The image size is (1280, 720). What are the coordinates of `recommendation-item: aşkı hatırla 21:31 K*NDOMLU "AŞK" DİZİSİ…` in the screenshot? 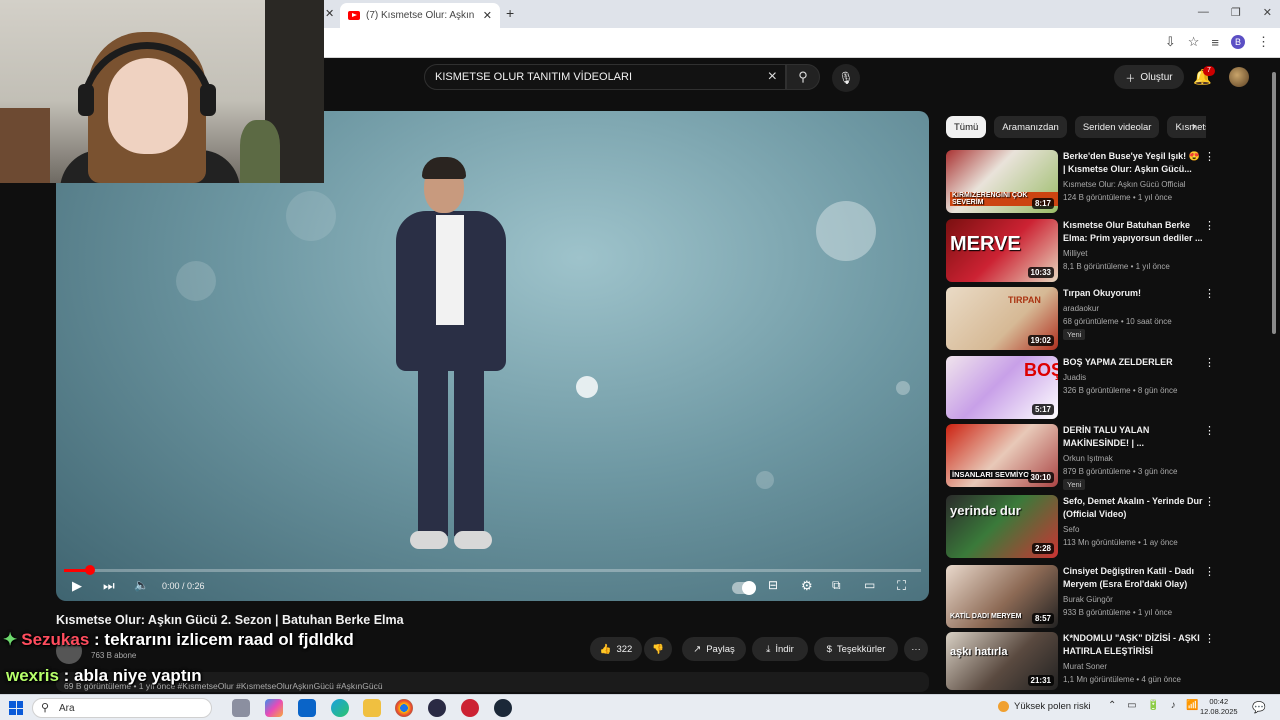 It's located at (1086, 661).